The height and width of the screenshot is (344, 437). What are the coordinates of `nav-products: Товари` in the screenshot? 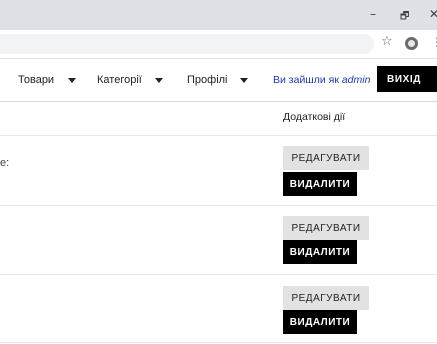 It's located at (36, 80).